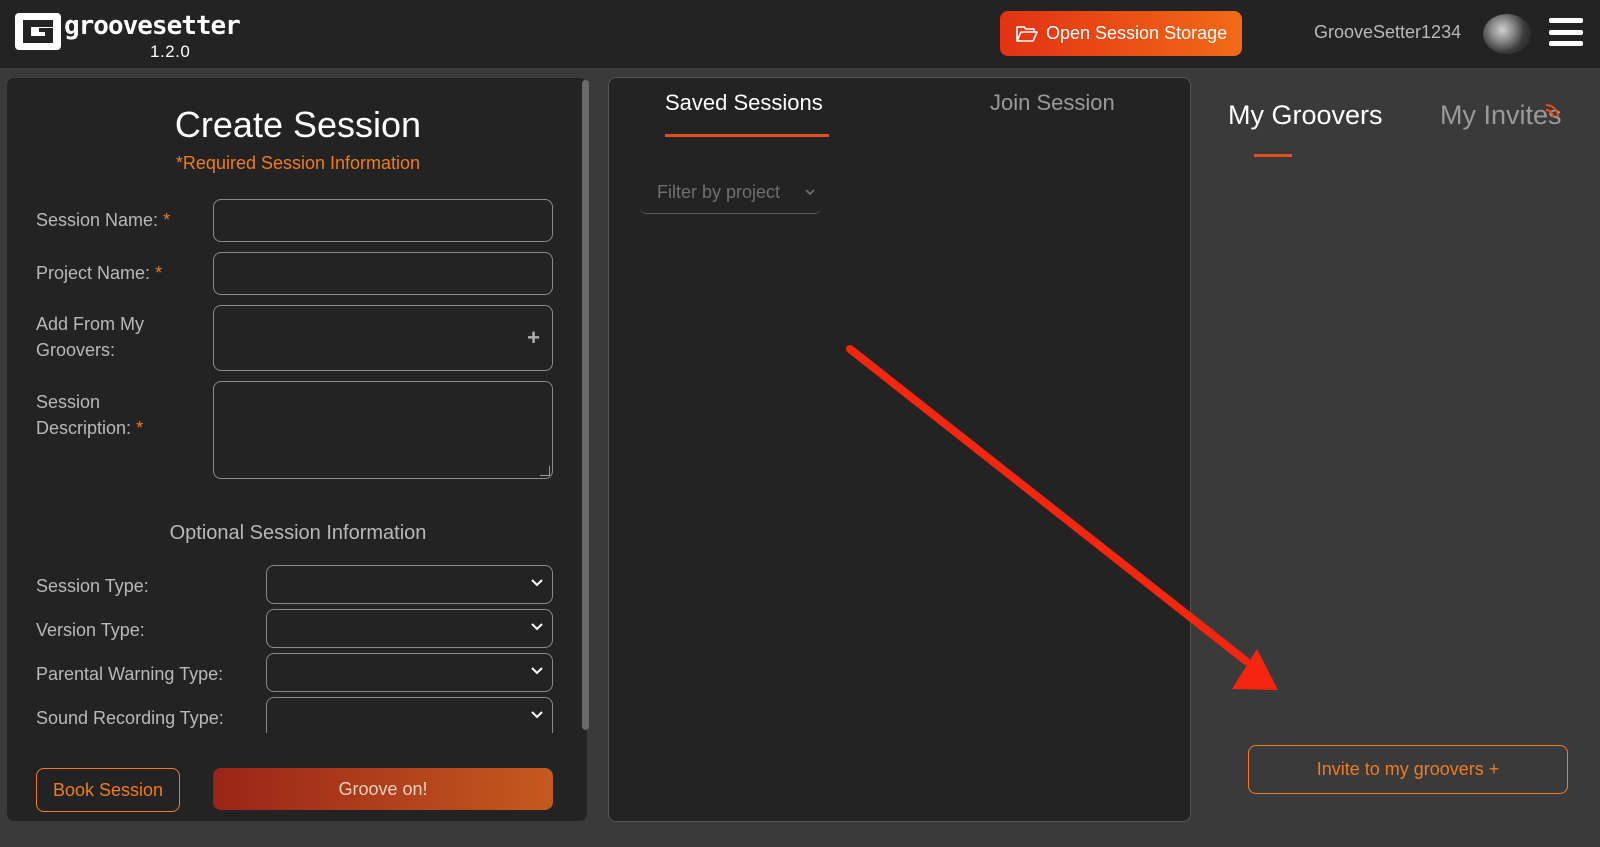 The height and width of the screenshot is (847, 1600). Describe the element at coordinates (103, 220) in the screenshot. I see `session-name-label: Session Name: *` at that location.